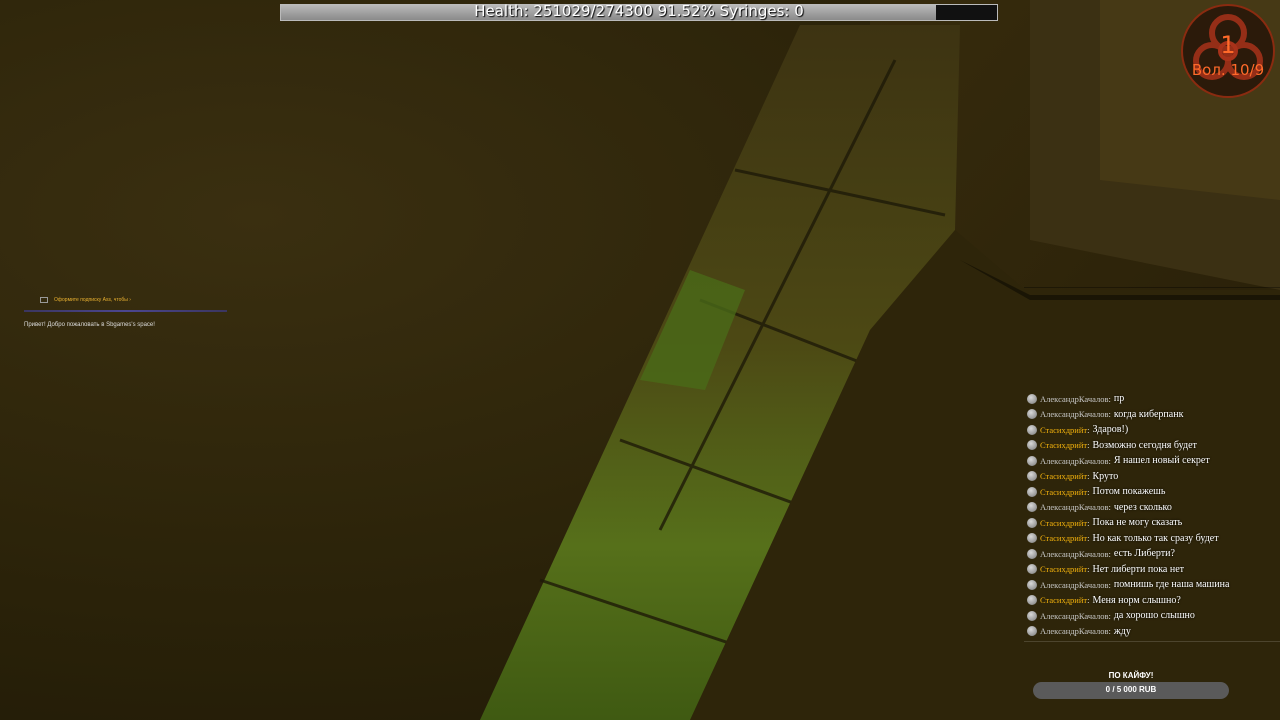  What do you see at coordinates (1110, 430) in the screenshot?
I see `chat-message-text: Здаров!)` at bounding box center [1110, 430].